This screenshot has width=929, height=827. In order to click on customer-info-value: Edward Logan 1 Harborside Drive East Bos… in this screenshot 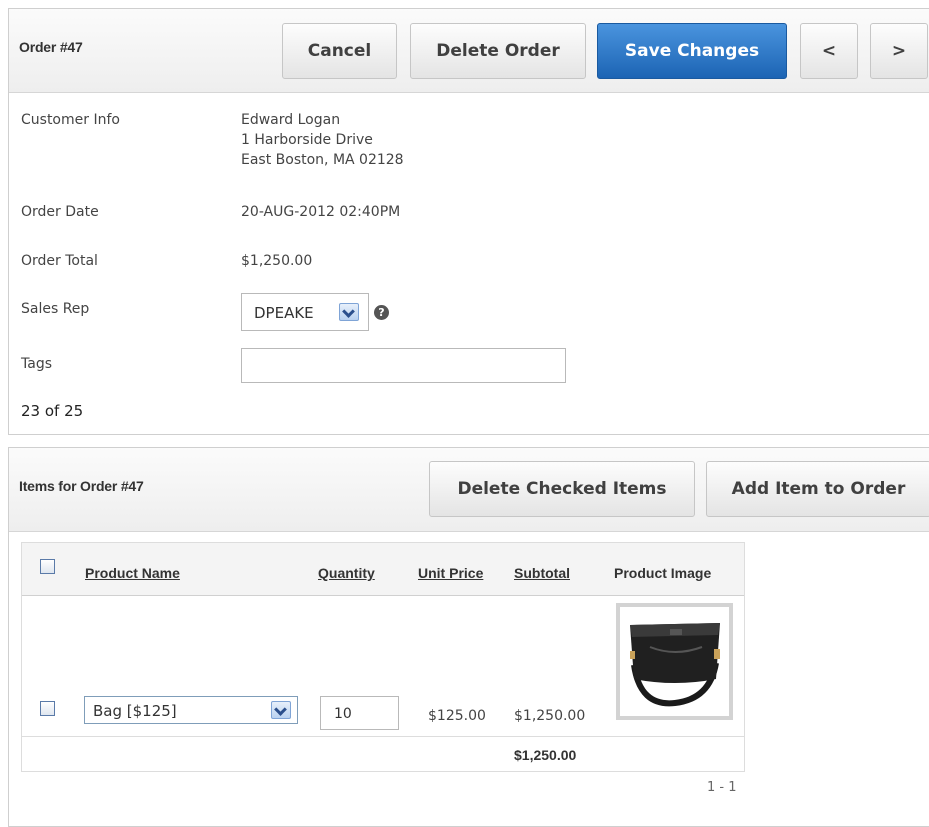, I will do `click(322, 140)`.